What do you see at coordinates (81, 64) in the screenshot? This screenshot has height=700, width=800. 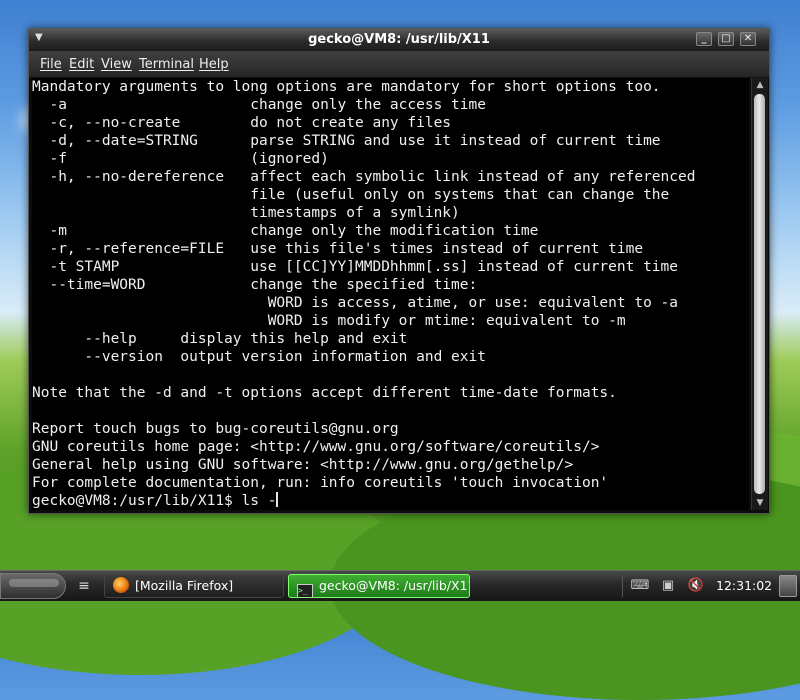 I see `menu-edit: Edit` at bounding box center [81, 64].